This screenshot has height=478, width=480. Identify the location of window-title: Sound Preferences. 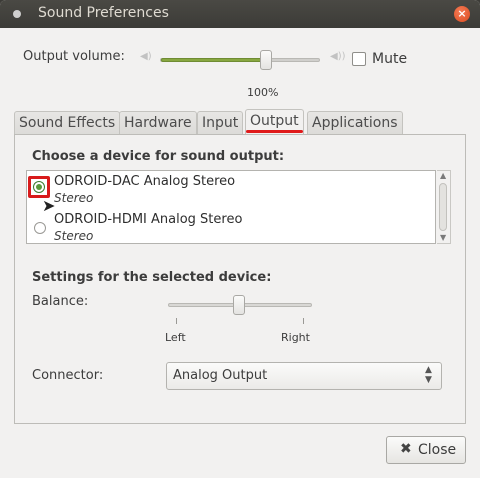
(103, 13).